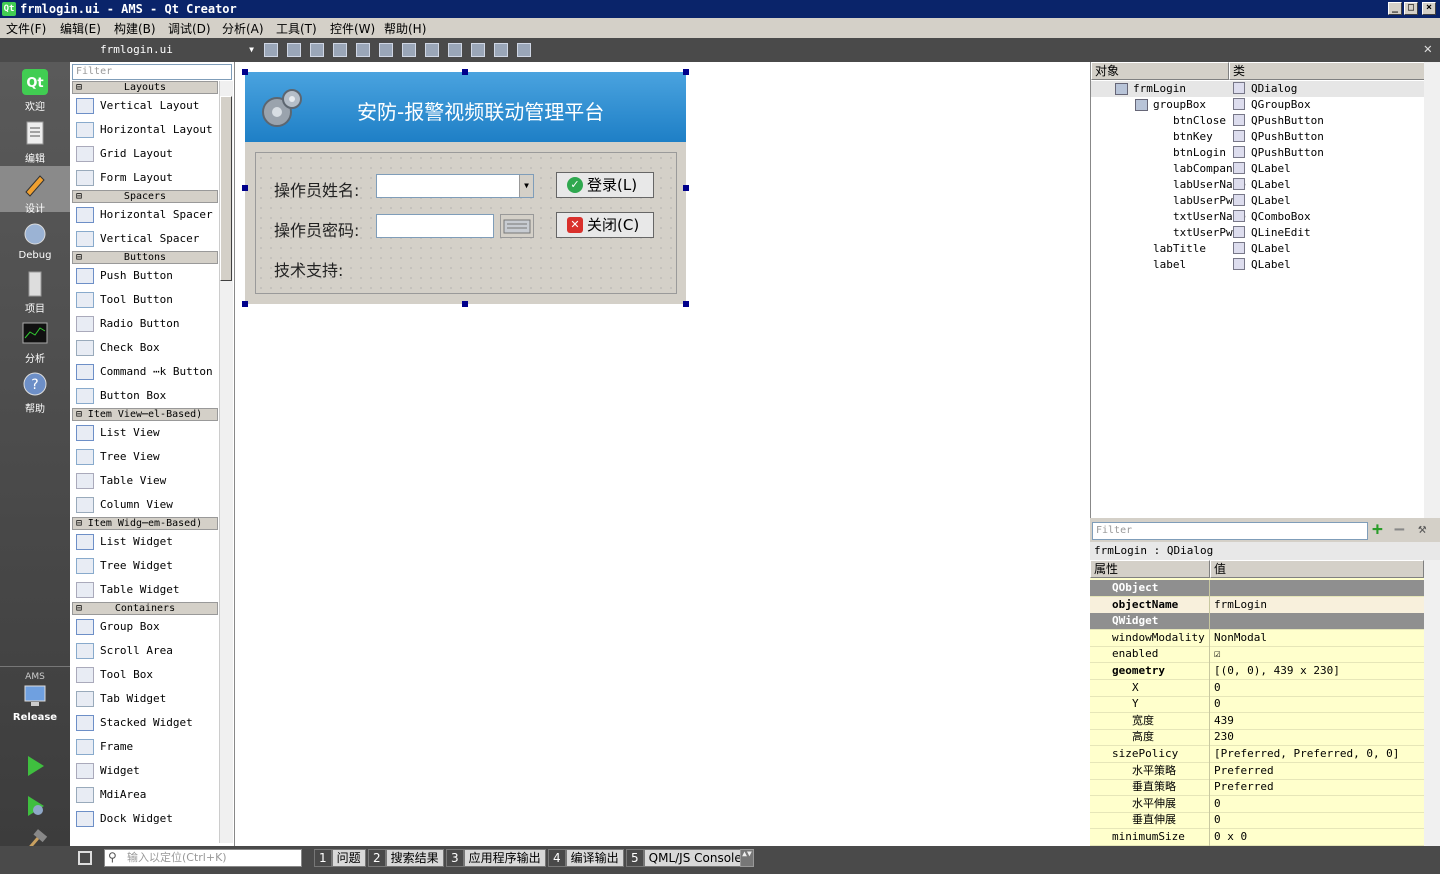 The height and width of the screenshot is (874, 1440). What do you see at coordinates (524, 50) in the screenshot?
I see `adjust-size-icon` at bounding box center [524, 50].